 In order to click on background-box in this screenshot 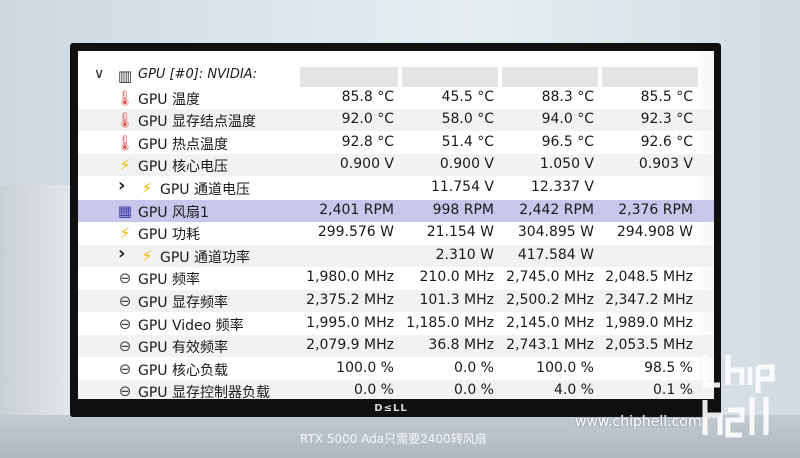, I will do `click(38, 300)`.